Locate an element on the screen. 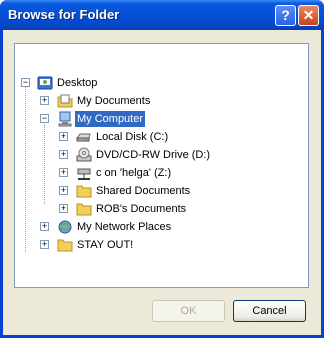 The width and height of the screenshot is (324, 338). cd-drive-icon is located at coordinates (84, 154).